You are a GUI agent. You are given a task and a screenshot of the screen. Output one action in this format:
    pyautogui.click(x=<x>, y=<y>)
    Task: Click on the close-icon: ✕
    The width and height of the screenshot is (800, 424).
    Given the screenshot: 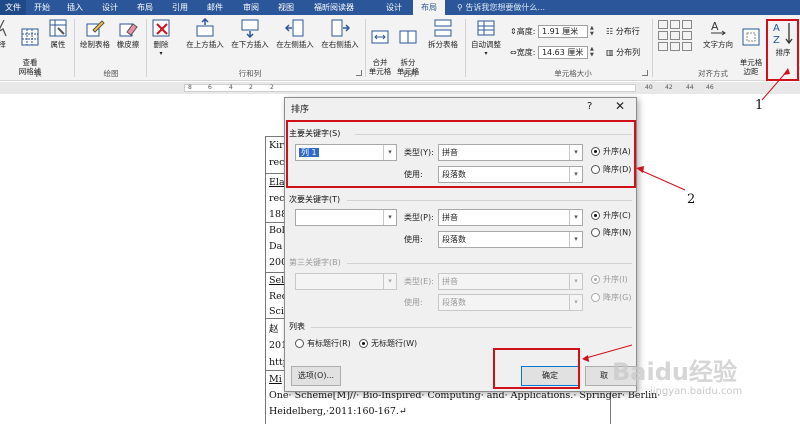 What is the action you would take?
    pyautogui.click(x=620, y=106)
    